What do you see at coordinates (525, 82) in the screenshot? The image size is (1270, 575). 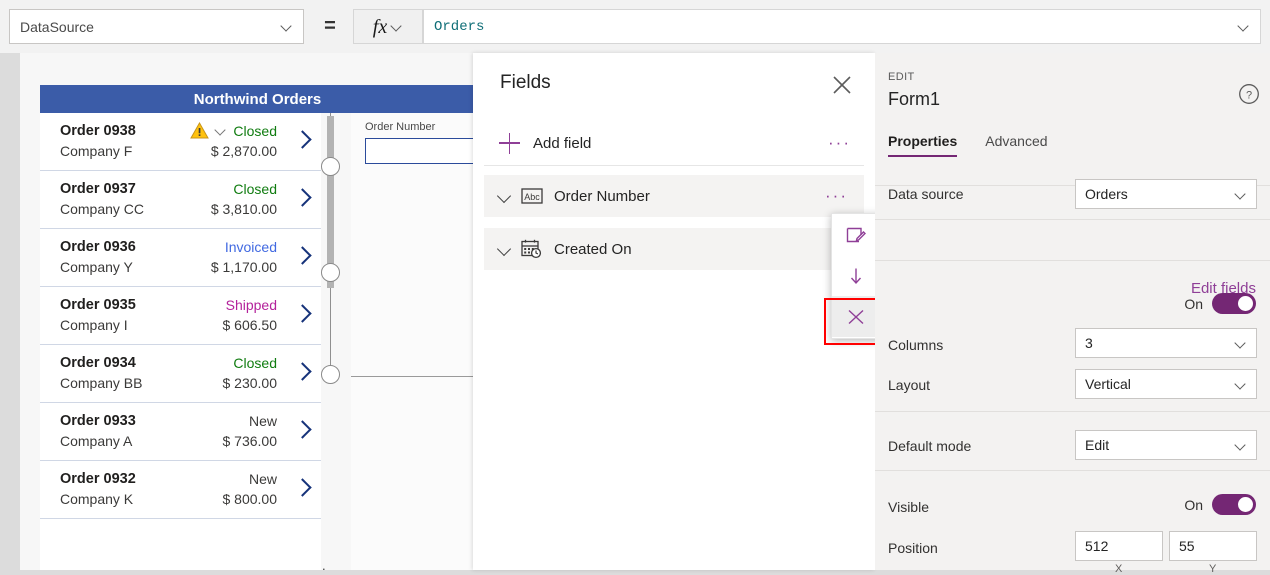 I see `fields-panel-title: Fields` at bounding box center [525, 82].